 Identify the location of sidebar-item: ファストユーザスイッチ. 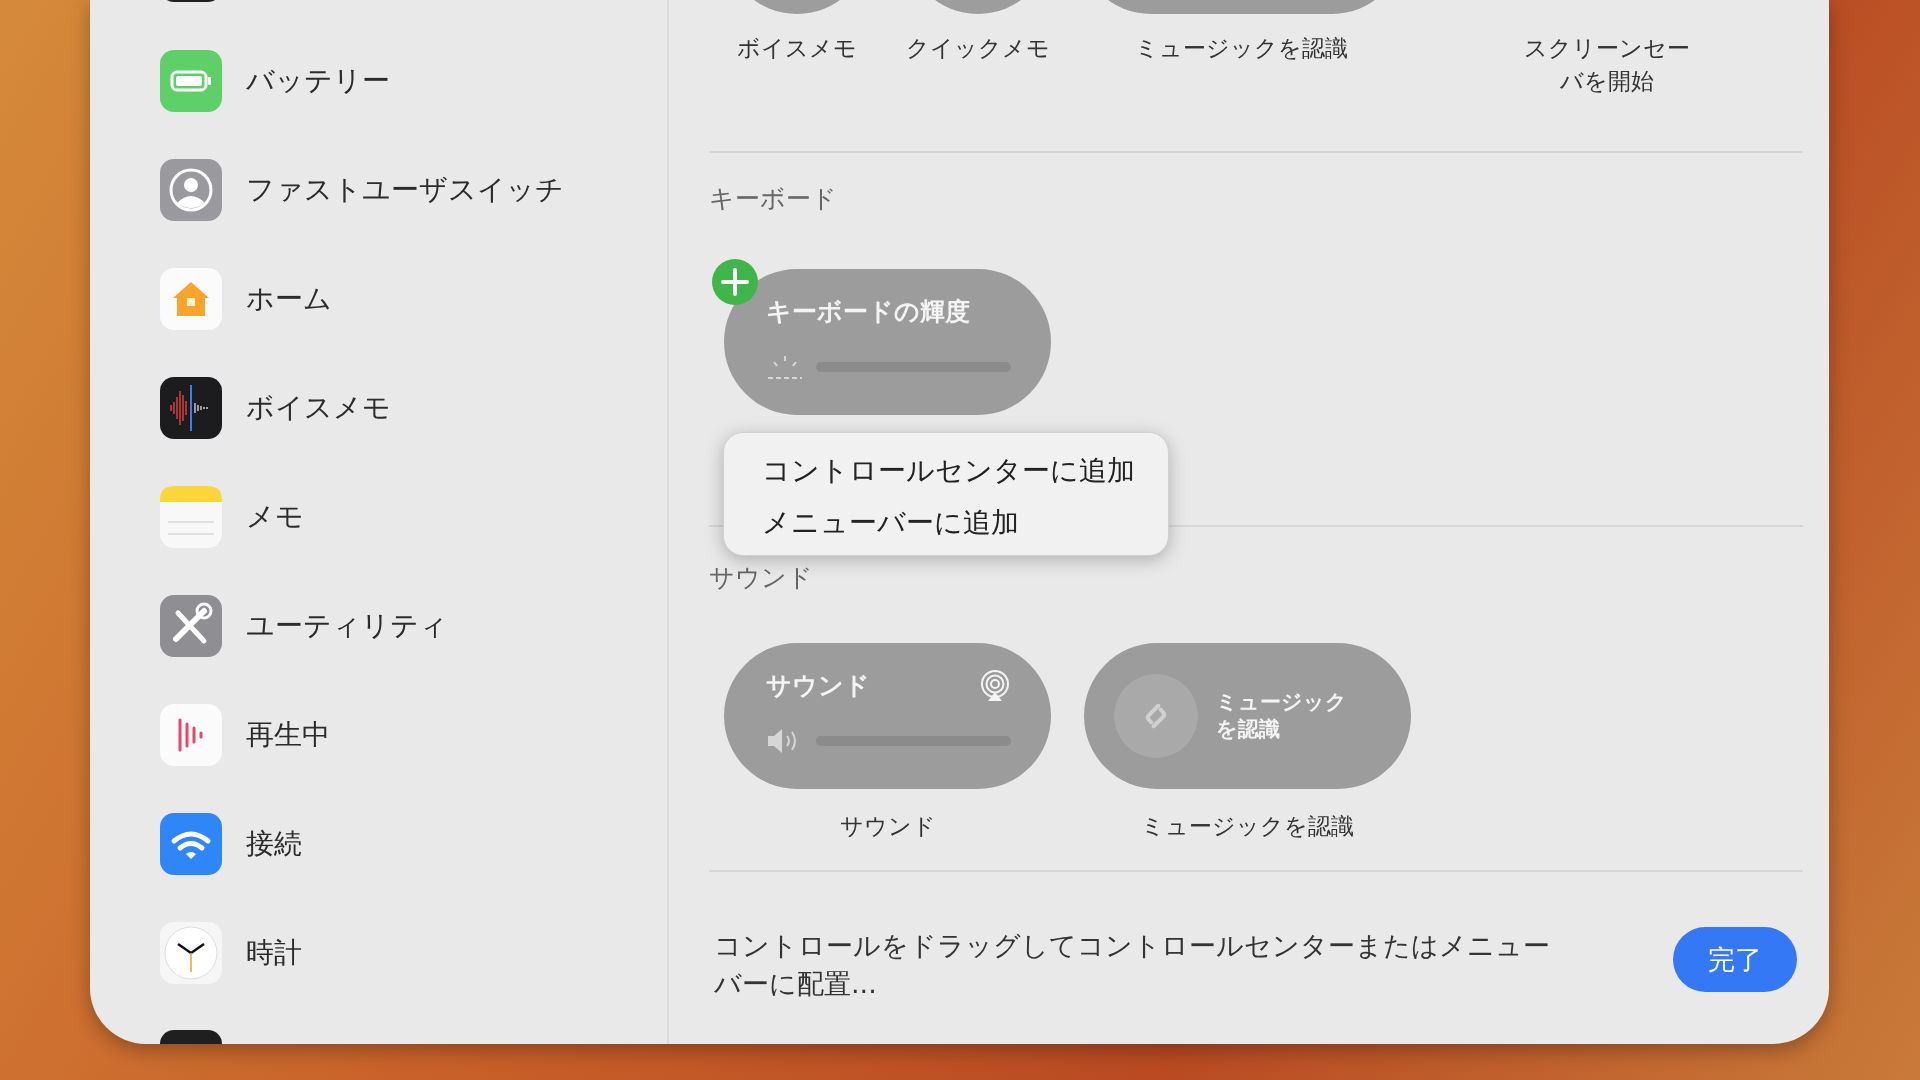
(405, 189).